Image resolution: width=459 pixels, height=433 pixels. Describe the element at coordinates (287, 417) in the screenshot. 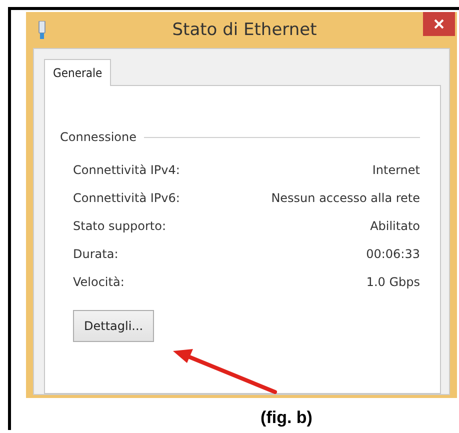

I see `figure-caption: (fig. b)` at that location.